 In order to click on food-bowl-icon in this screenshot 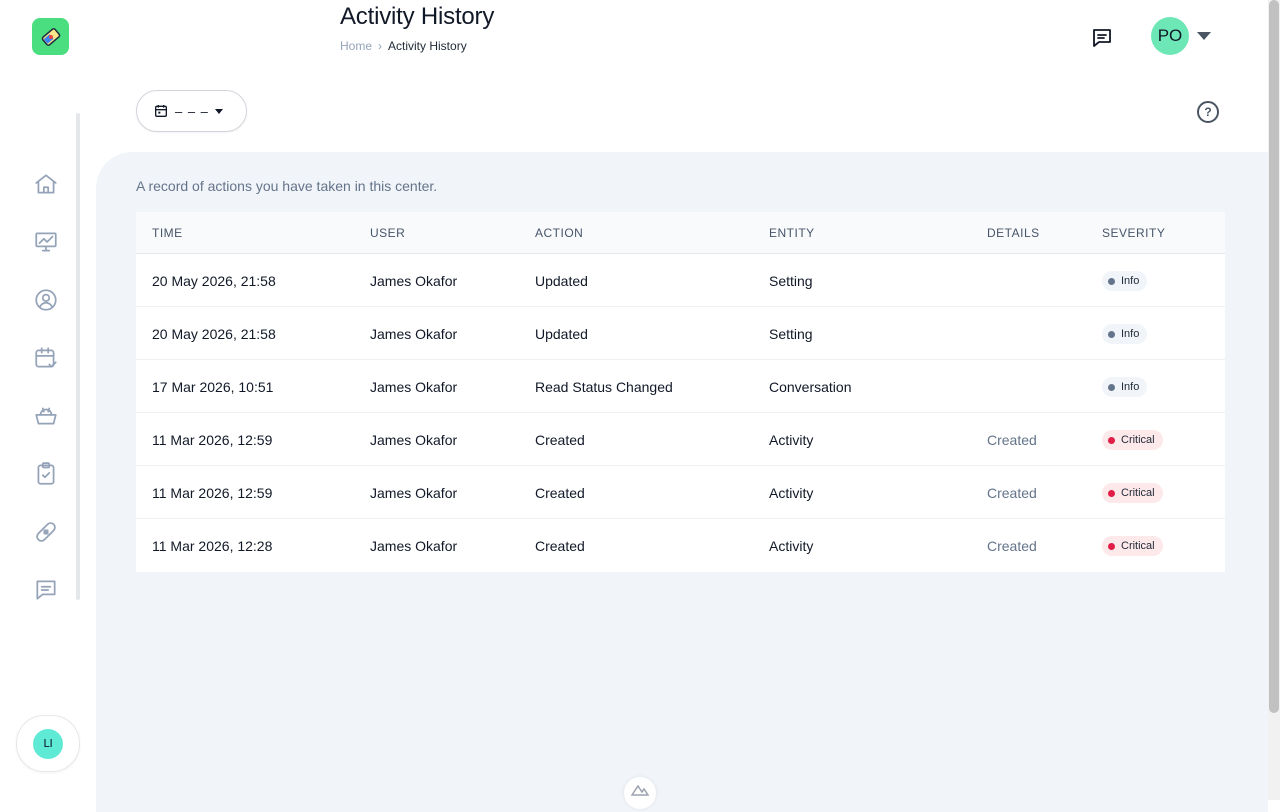, I will do `click(46, 416)`.